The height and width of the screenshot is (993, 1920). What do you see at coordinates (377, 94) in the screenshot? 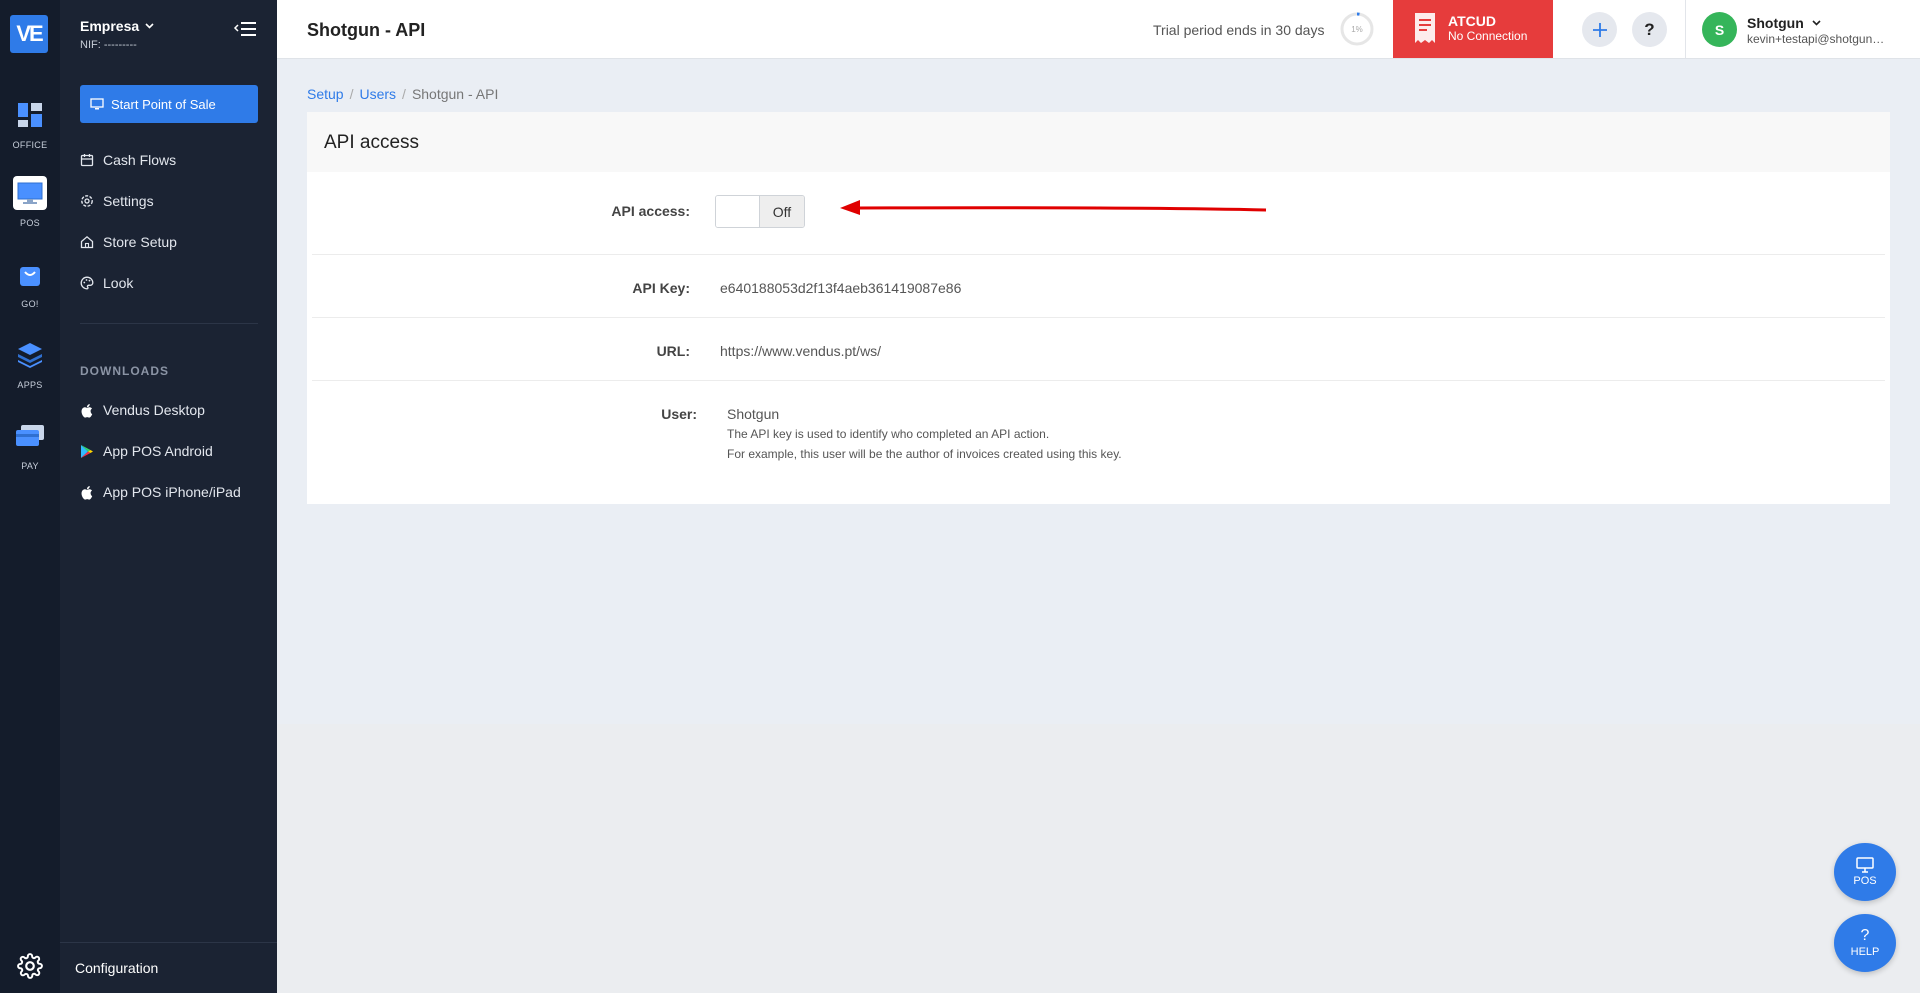
I see `breadcrumb-link-users: Users` at bounding box center [377, 94].